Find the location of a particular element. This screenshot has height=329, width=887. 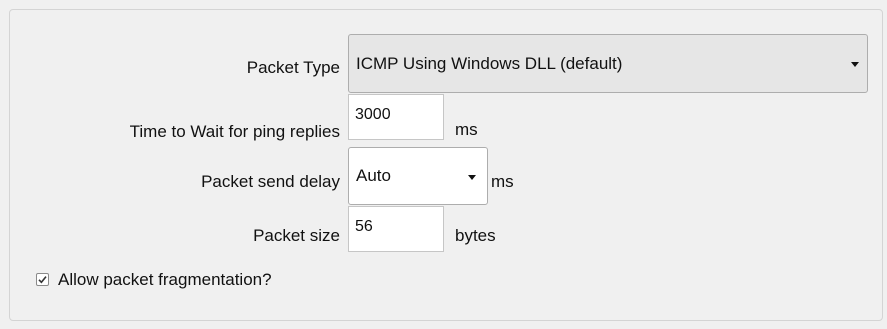

packet-size-label: Packet size is located at coordinates (296, 235).